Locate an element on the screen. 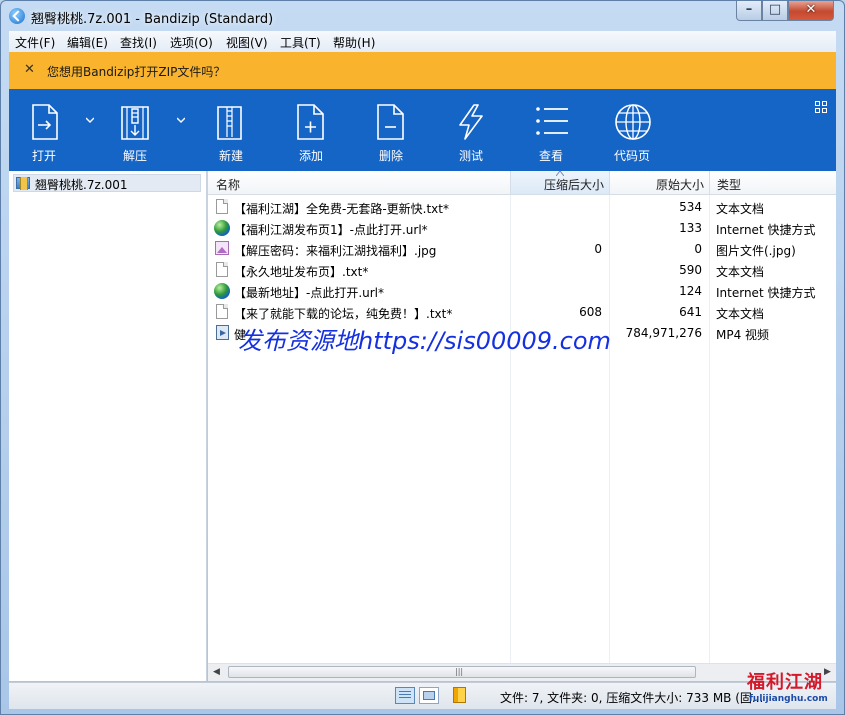 This screenshot has width=845, height=715. horizontal-scrollbar: ◀ ||| ▶ is located at coordinates (522, 672).